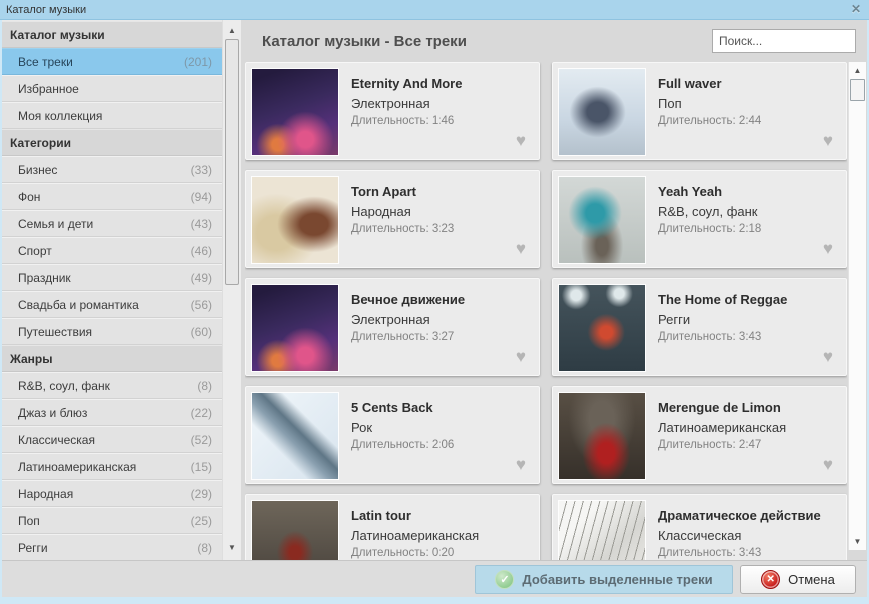 The image size is (869, 604). Describe the element at coordinates (33, 547) in the screenshot. I see `sidebar-item-label: Регги` at that location.